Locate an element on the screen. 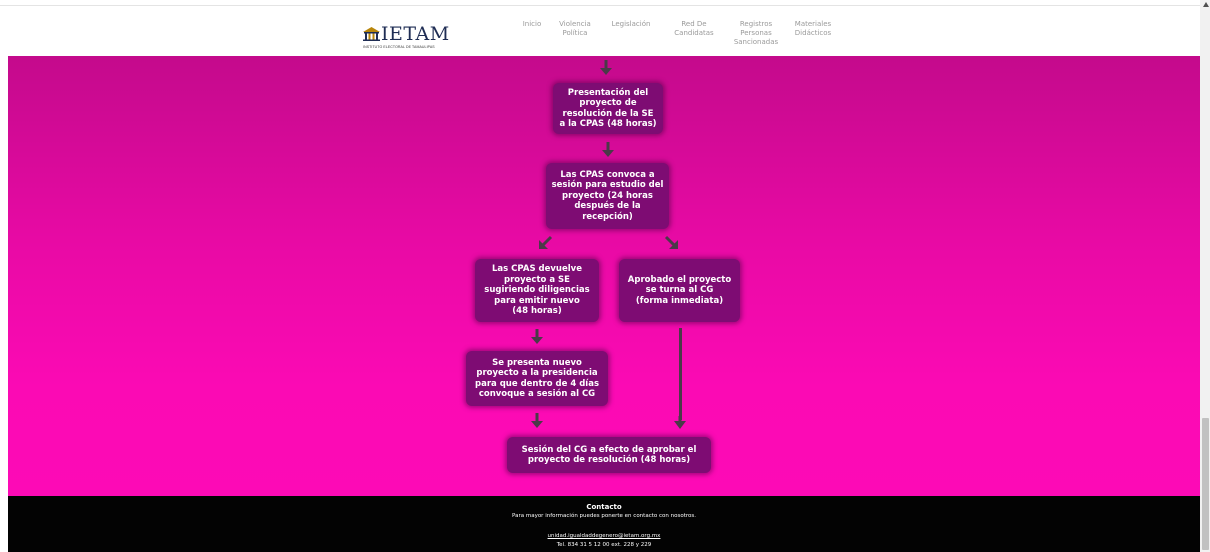  nav-item-registros-personas-sancionadas: Registros Personas Sancionadas is located at coordinates (756, 33).